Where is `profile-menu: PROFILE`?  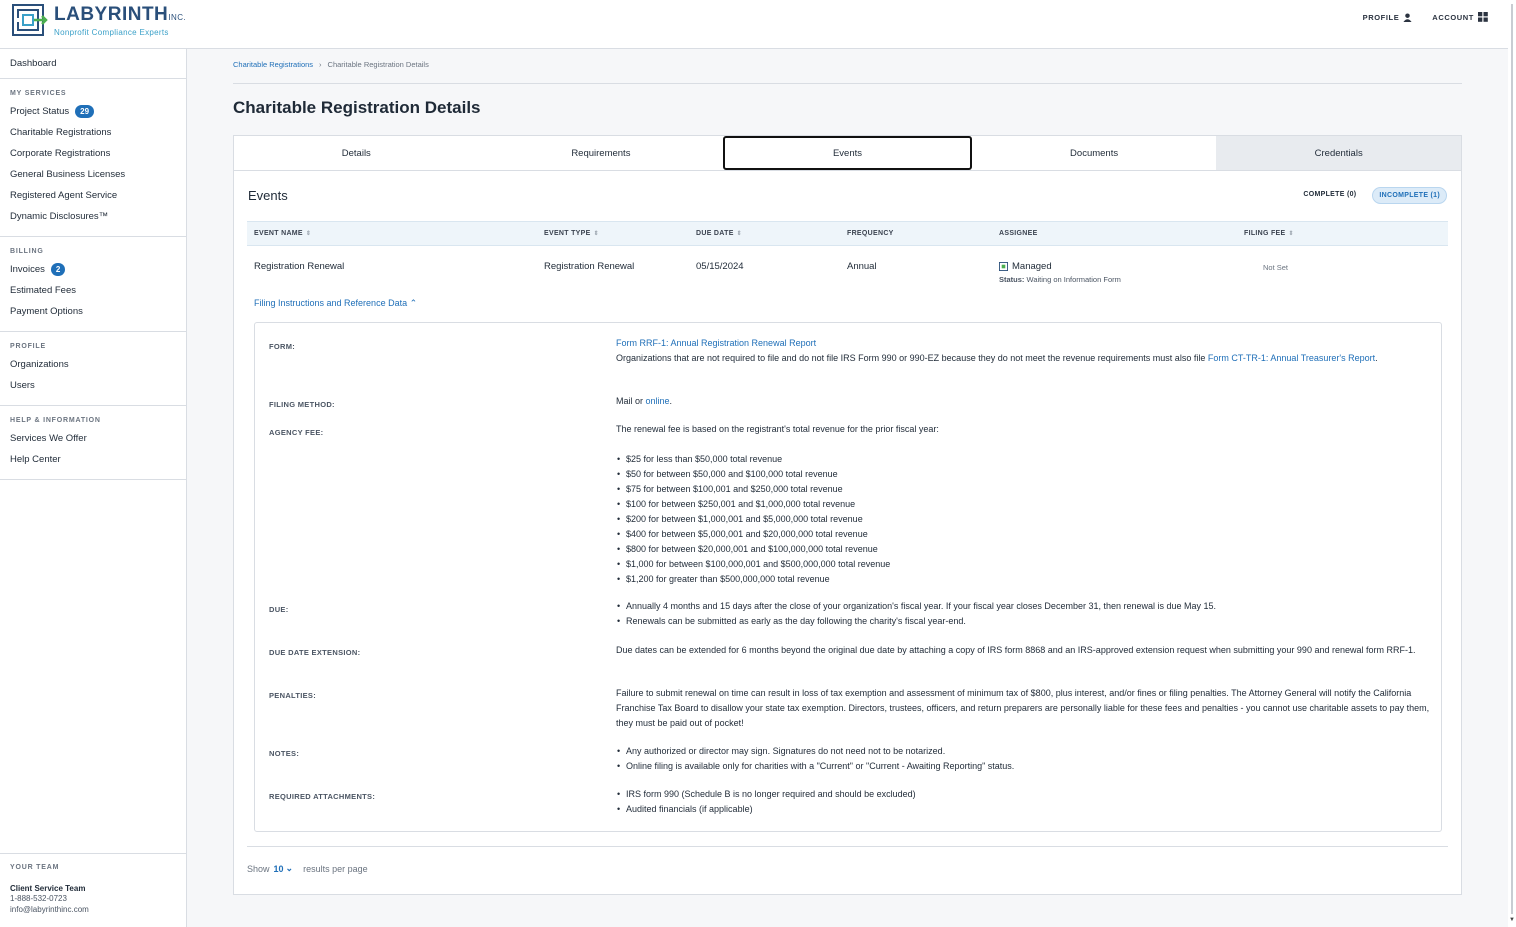 profile-menu: PROFILE is located at coordinates (1388, 17).